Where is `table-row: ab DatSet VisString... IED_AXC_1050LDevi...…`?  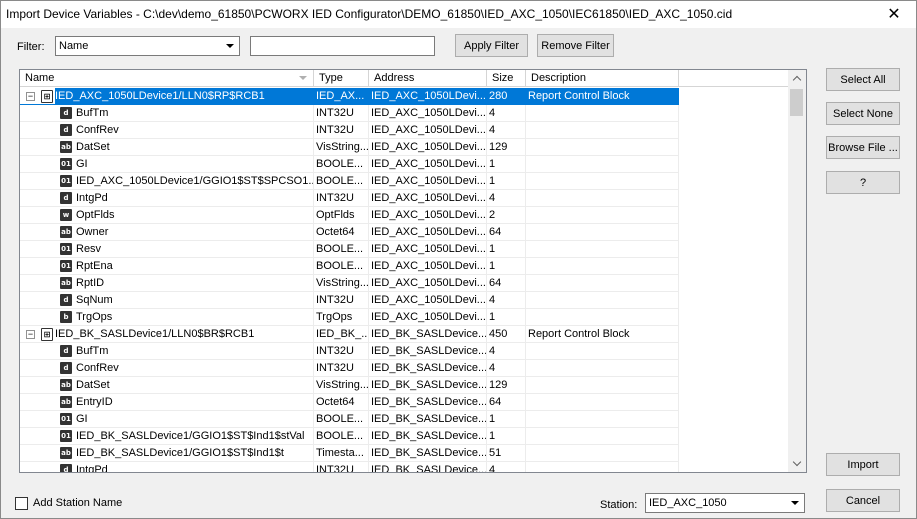
table-row: ab DatSet VisString... IED_AXC_1050LDevi...… is located at coordinates (404, 147).